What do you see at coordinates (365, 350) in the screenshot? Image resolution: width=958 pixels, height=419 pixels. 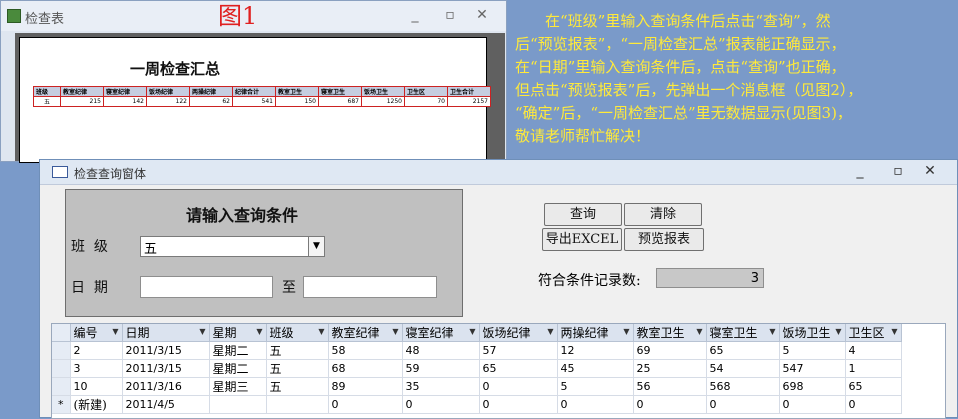 I see `table-cell: 58` at bounding box center [365, 350].